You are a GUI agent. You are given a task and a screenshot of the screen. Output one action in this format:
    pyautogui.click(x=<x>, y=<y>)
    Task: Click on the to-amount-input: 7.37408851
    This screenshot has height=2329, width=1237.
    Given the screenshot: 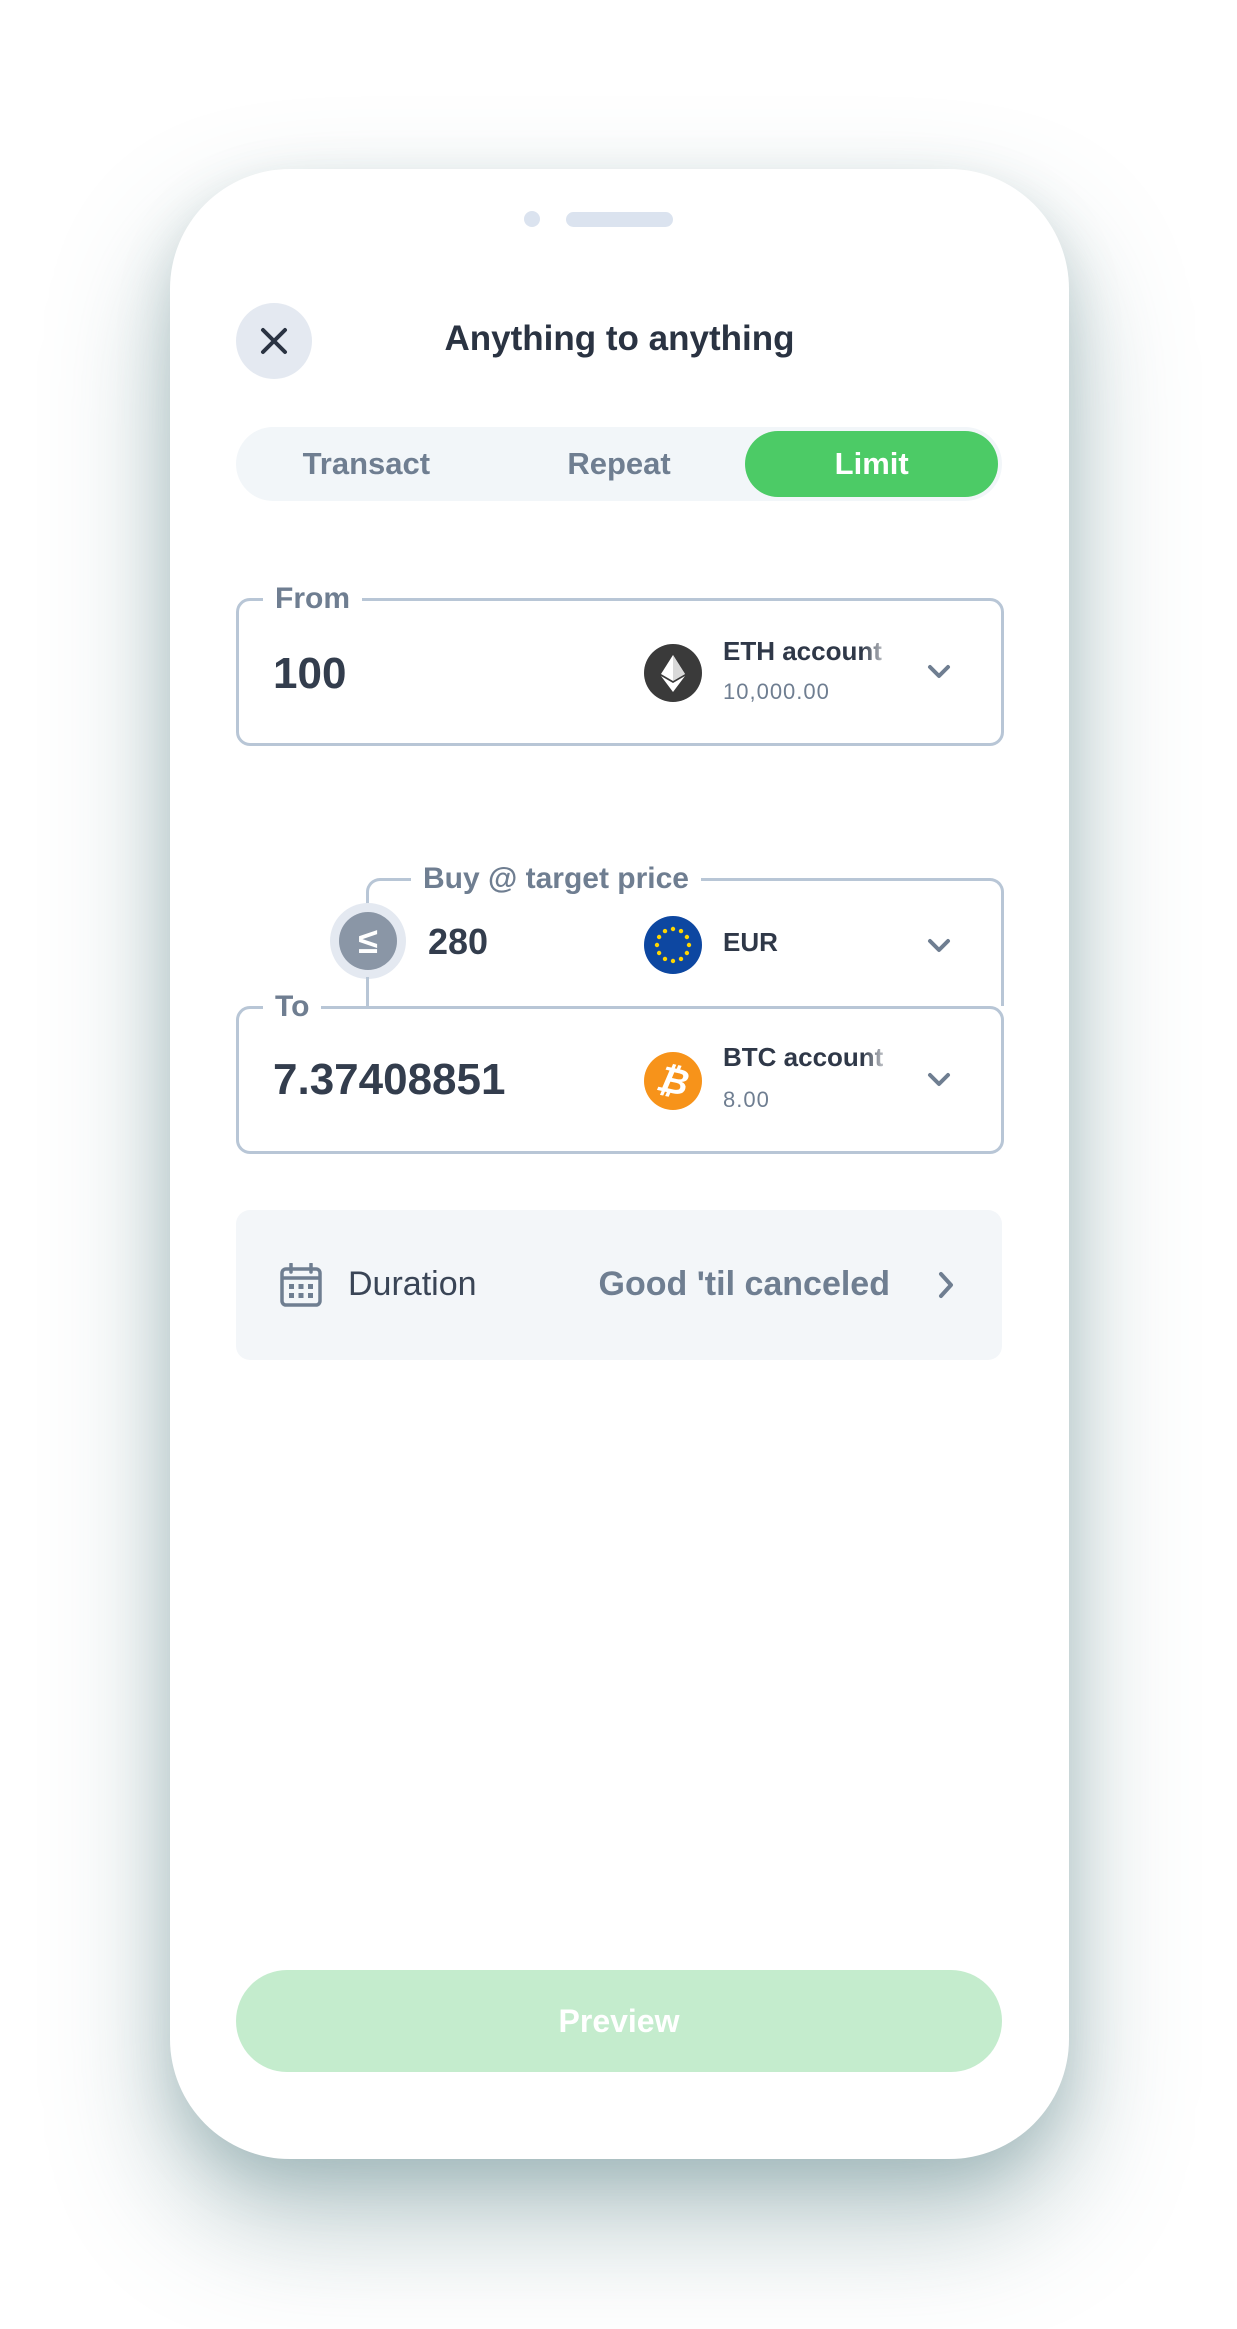 What is the action you would take?
    pyautogui.click(x=389, y=1080)
    